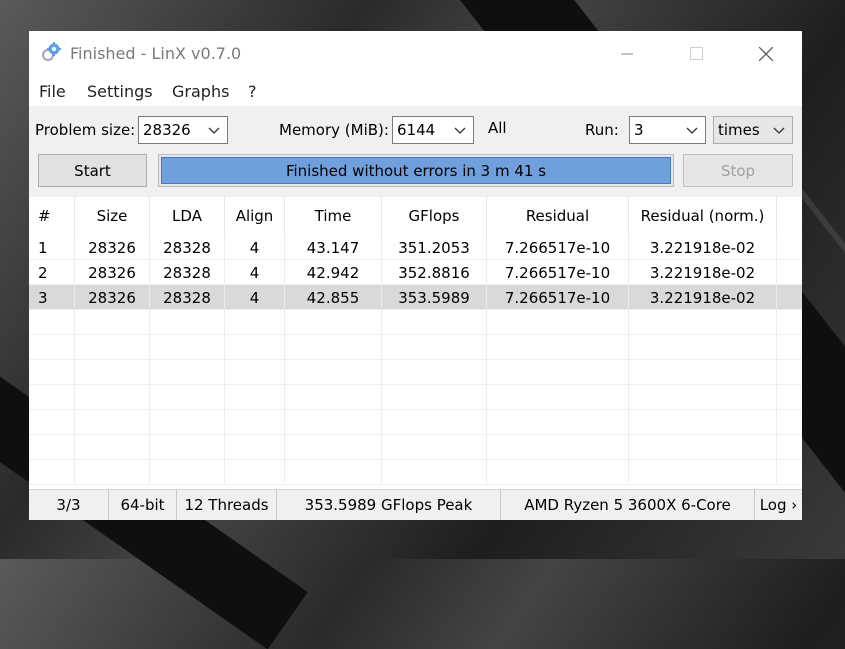 The height and width of the screenshot is (649, 845). What do you see at coordinates (558, 216) in the screenshot?
I see `column-header: Residual` at bounding box center [558, 216].